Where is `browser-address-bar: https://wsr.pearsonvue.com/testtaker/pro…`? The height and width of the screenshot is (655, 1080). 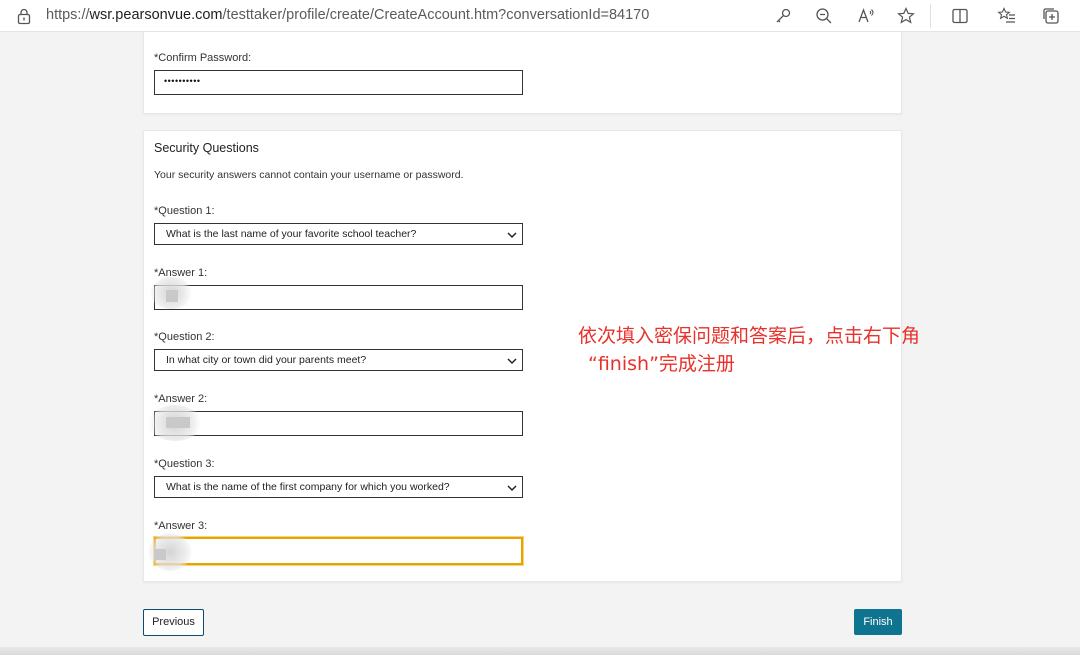
browser-address-bar: https://wsr.pearsonvue.com/testtaker/pro… is located at coordinates (540, 16).